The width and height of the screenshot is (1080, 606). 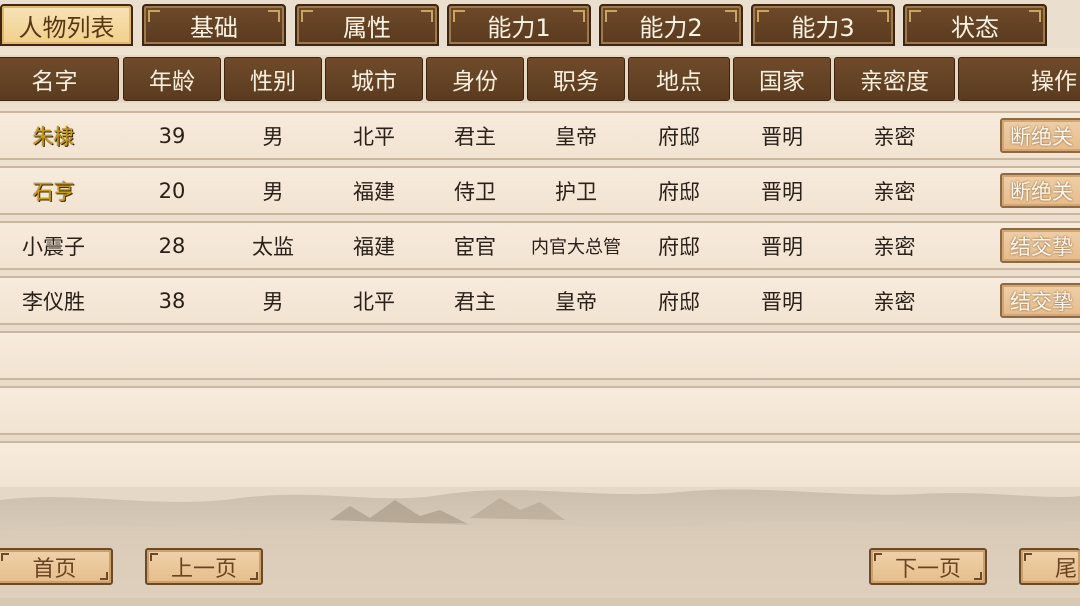 What do you see at coordinates (540, 135) in the screenshot?
I see `table-row: 朱棣 39 男 北平 君主 皇帝 府邸 晋明 亲密 断绝关` at bounding box center [540, 135].